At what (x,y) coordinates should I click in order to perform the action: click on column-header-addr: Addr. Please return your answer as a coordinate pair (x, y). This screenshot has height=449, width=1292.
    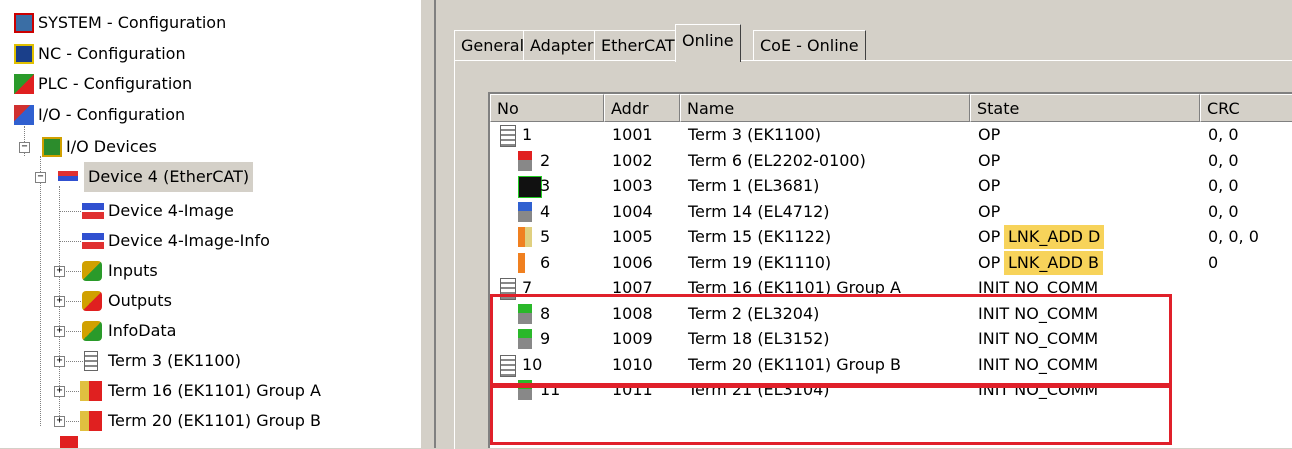
    Looking at the image, I should click on (642, 108).